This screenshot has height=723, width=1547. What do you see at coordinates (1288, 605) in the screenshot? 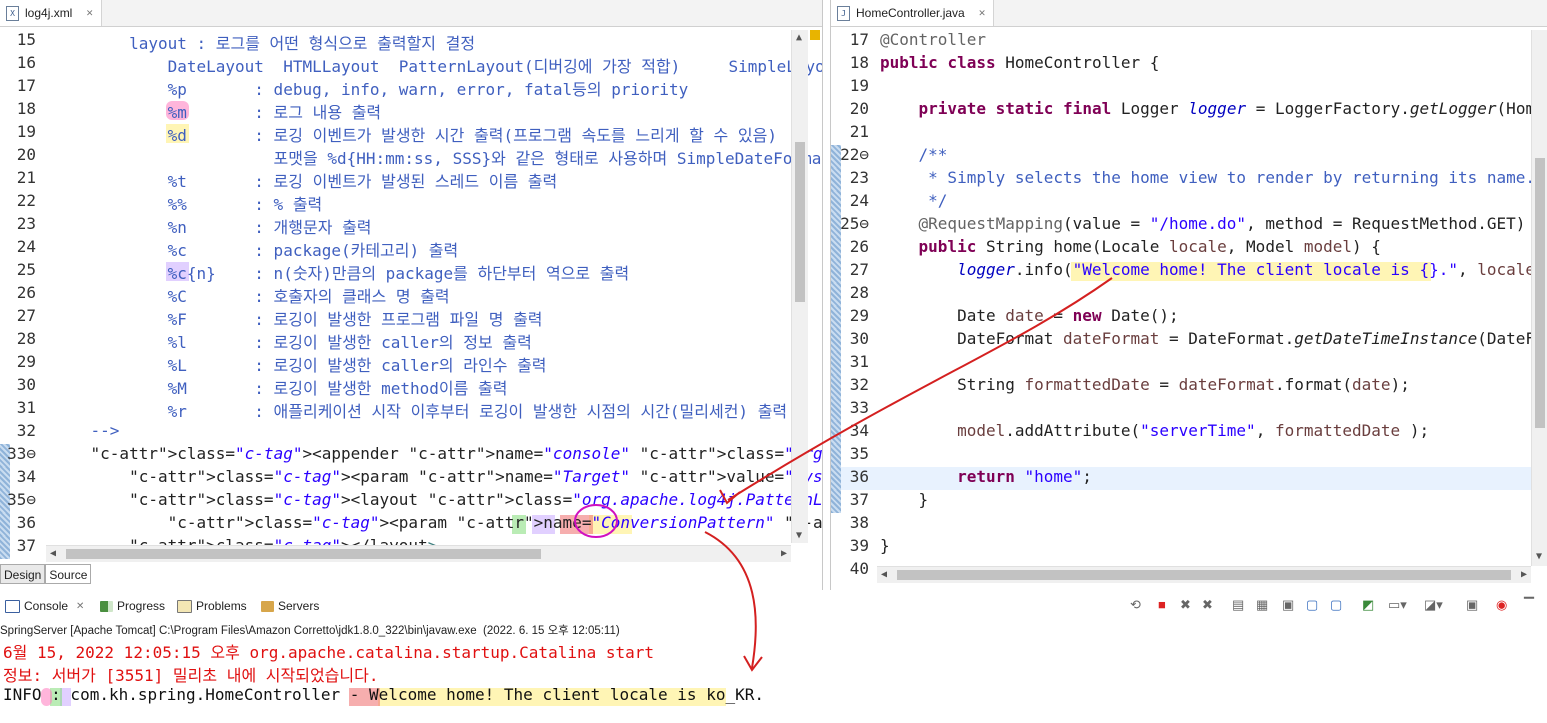
I see `word-wrap-icon: ▣` at bounding box center [1288, 605].